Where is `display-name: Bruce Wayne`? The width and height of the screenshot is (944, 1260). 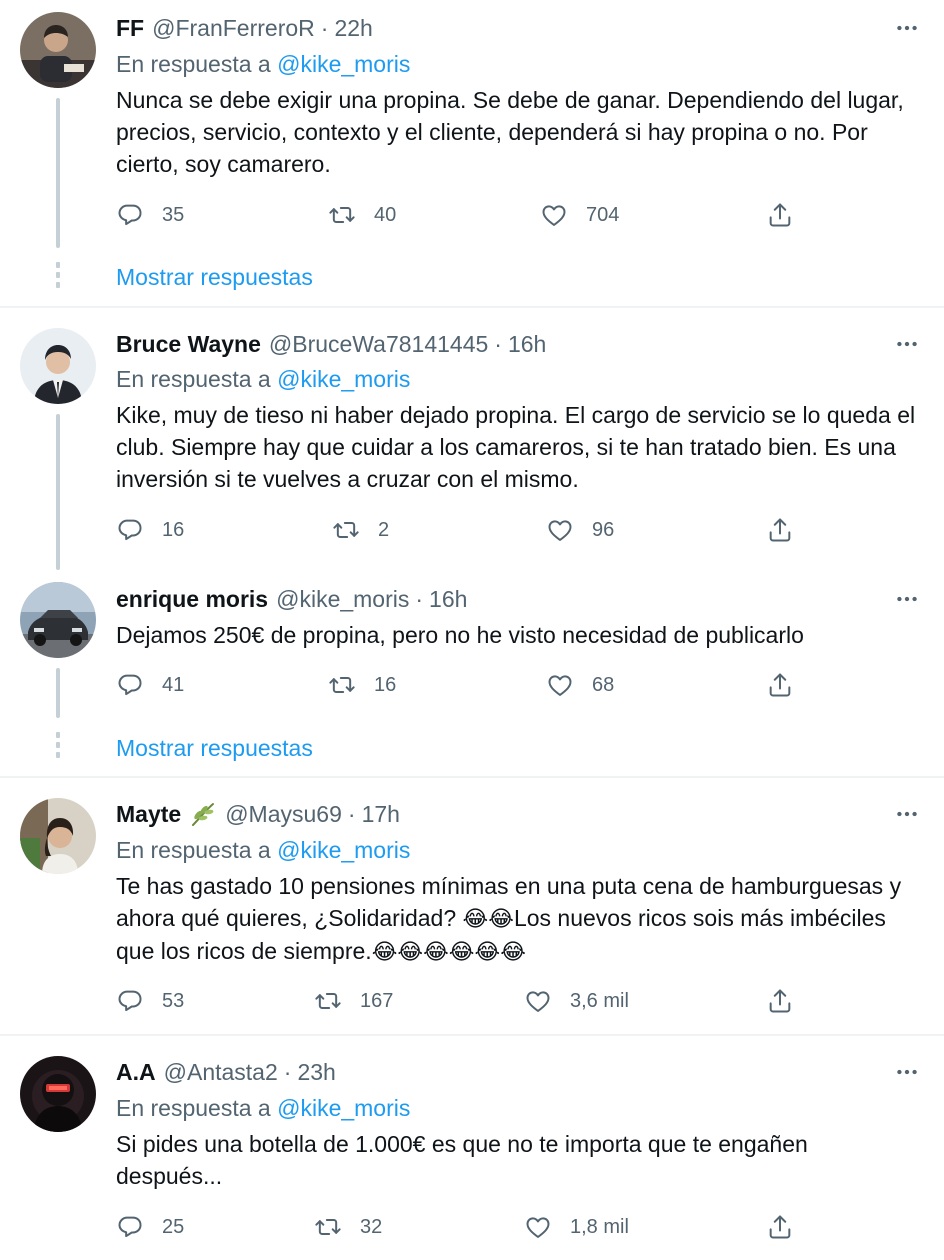 display-name: Bruce Wayne is located at coordinates (188, 344).